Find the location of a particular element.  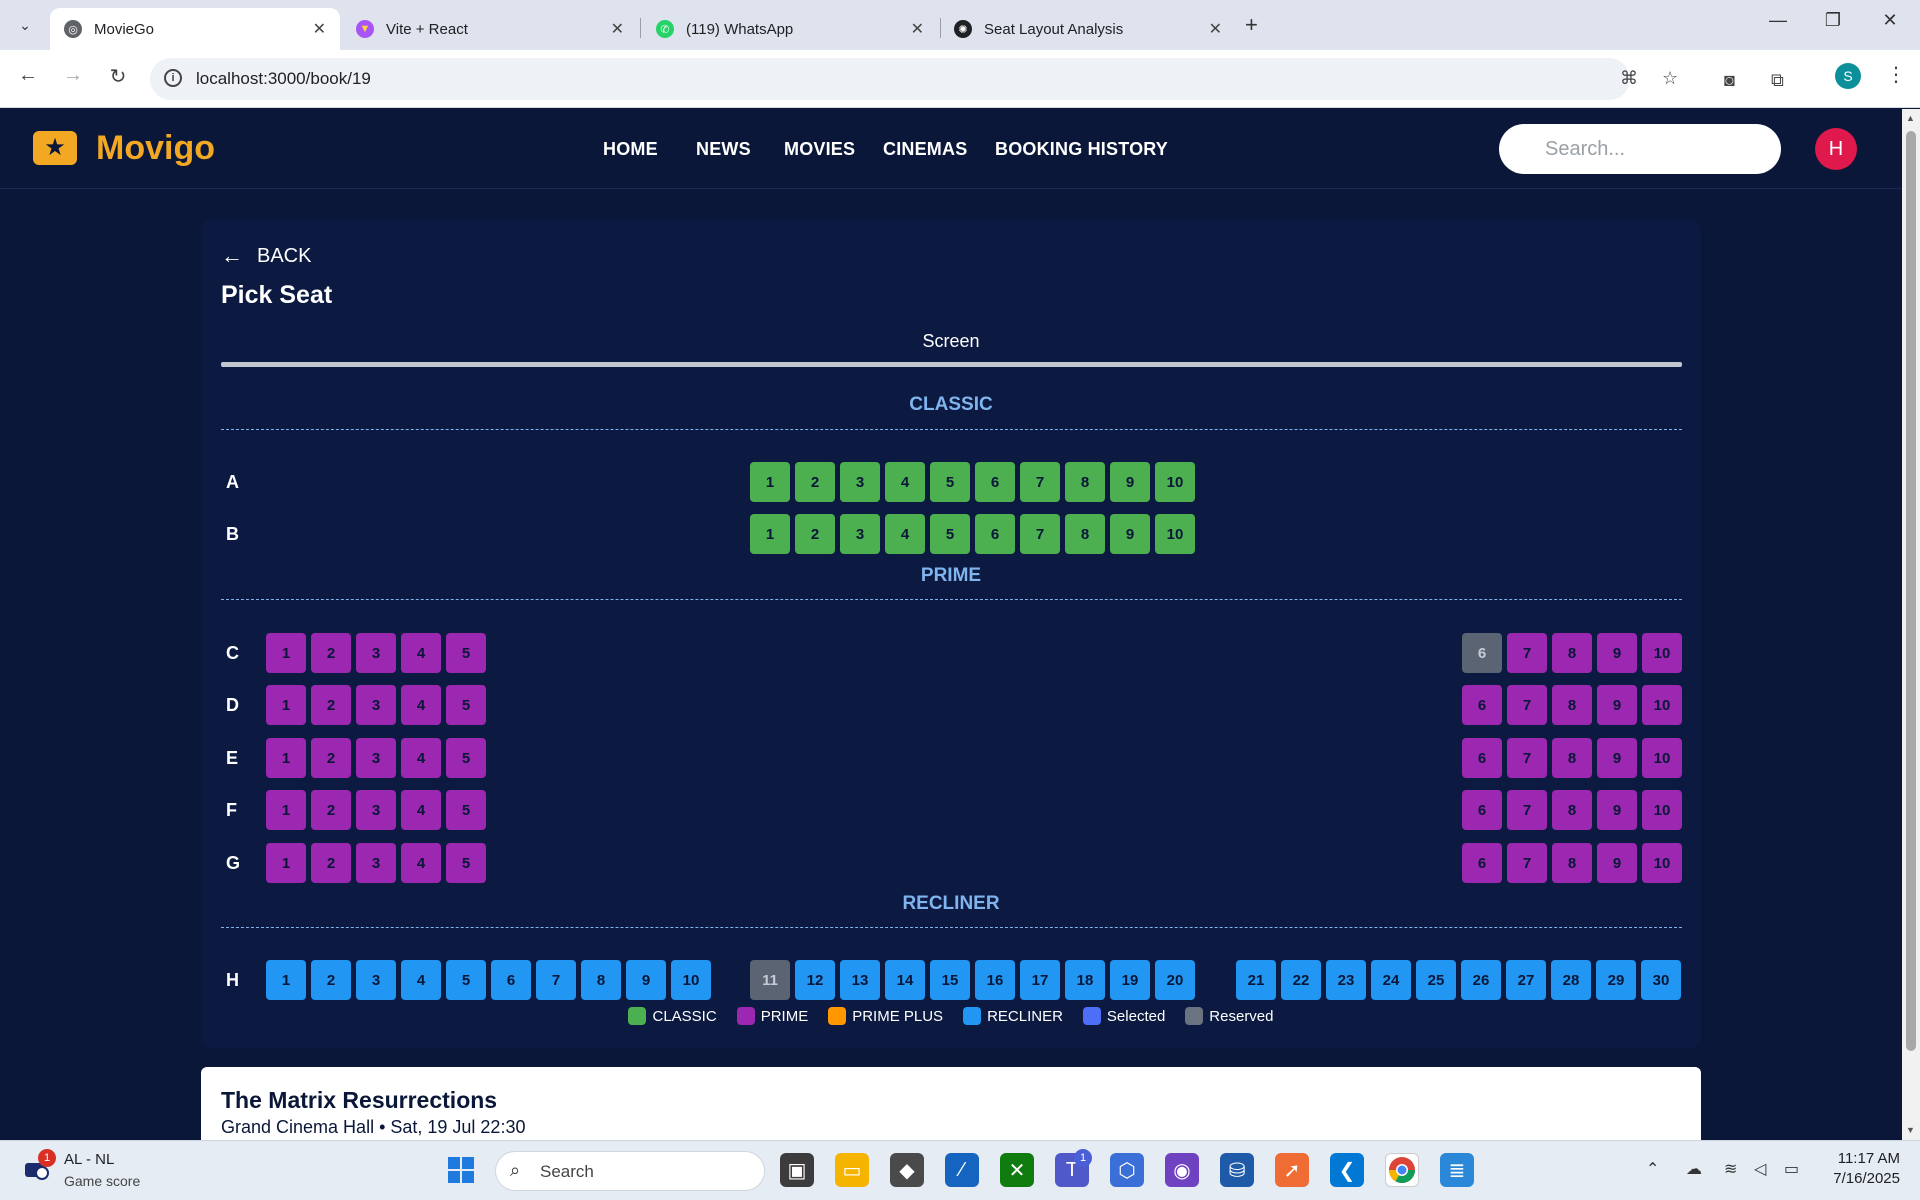

seat-recliner: 22 is located at coordinates (1301, 980).